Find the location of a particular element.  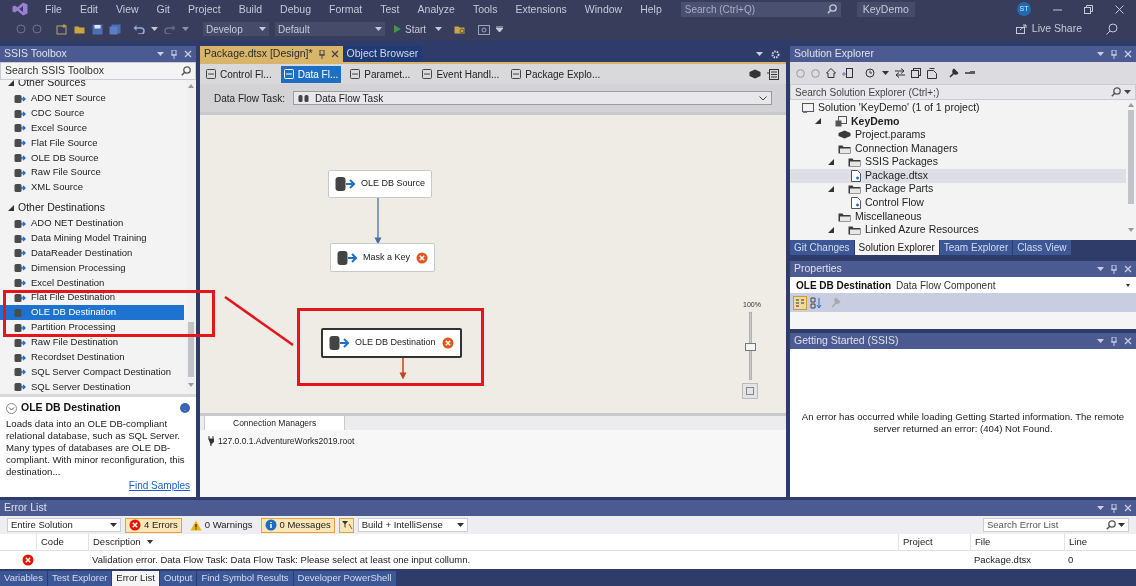

panel-tab: Class View is located at coordinates (1042, 247).